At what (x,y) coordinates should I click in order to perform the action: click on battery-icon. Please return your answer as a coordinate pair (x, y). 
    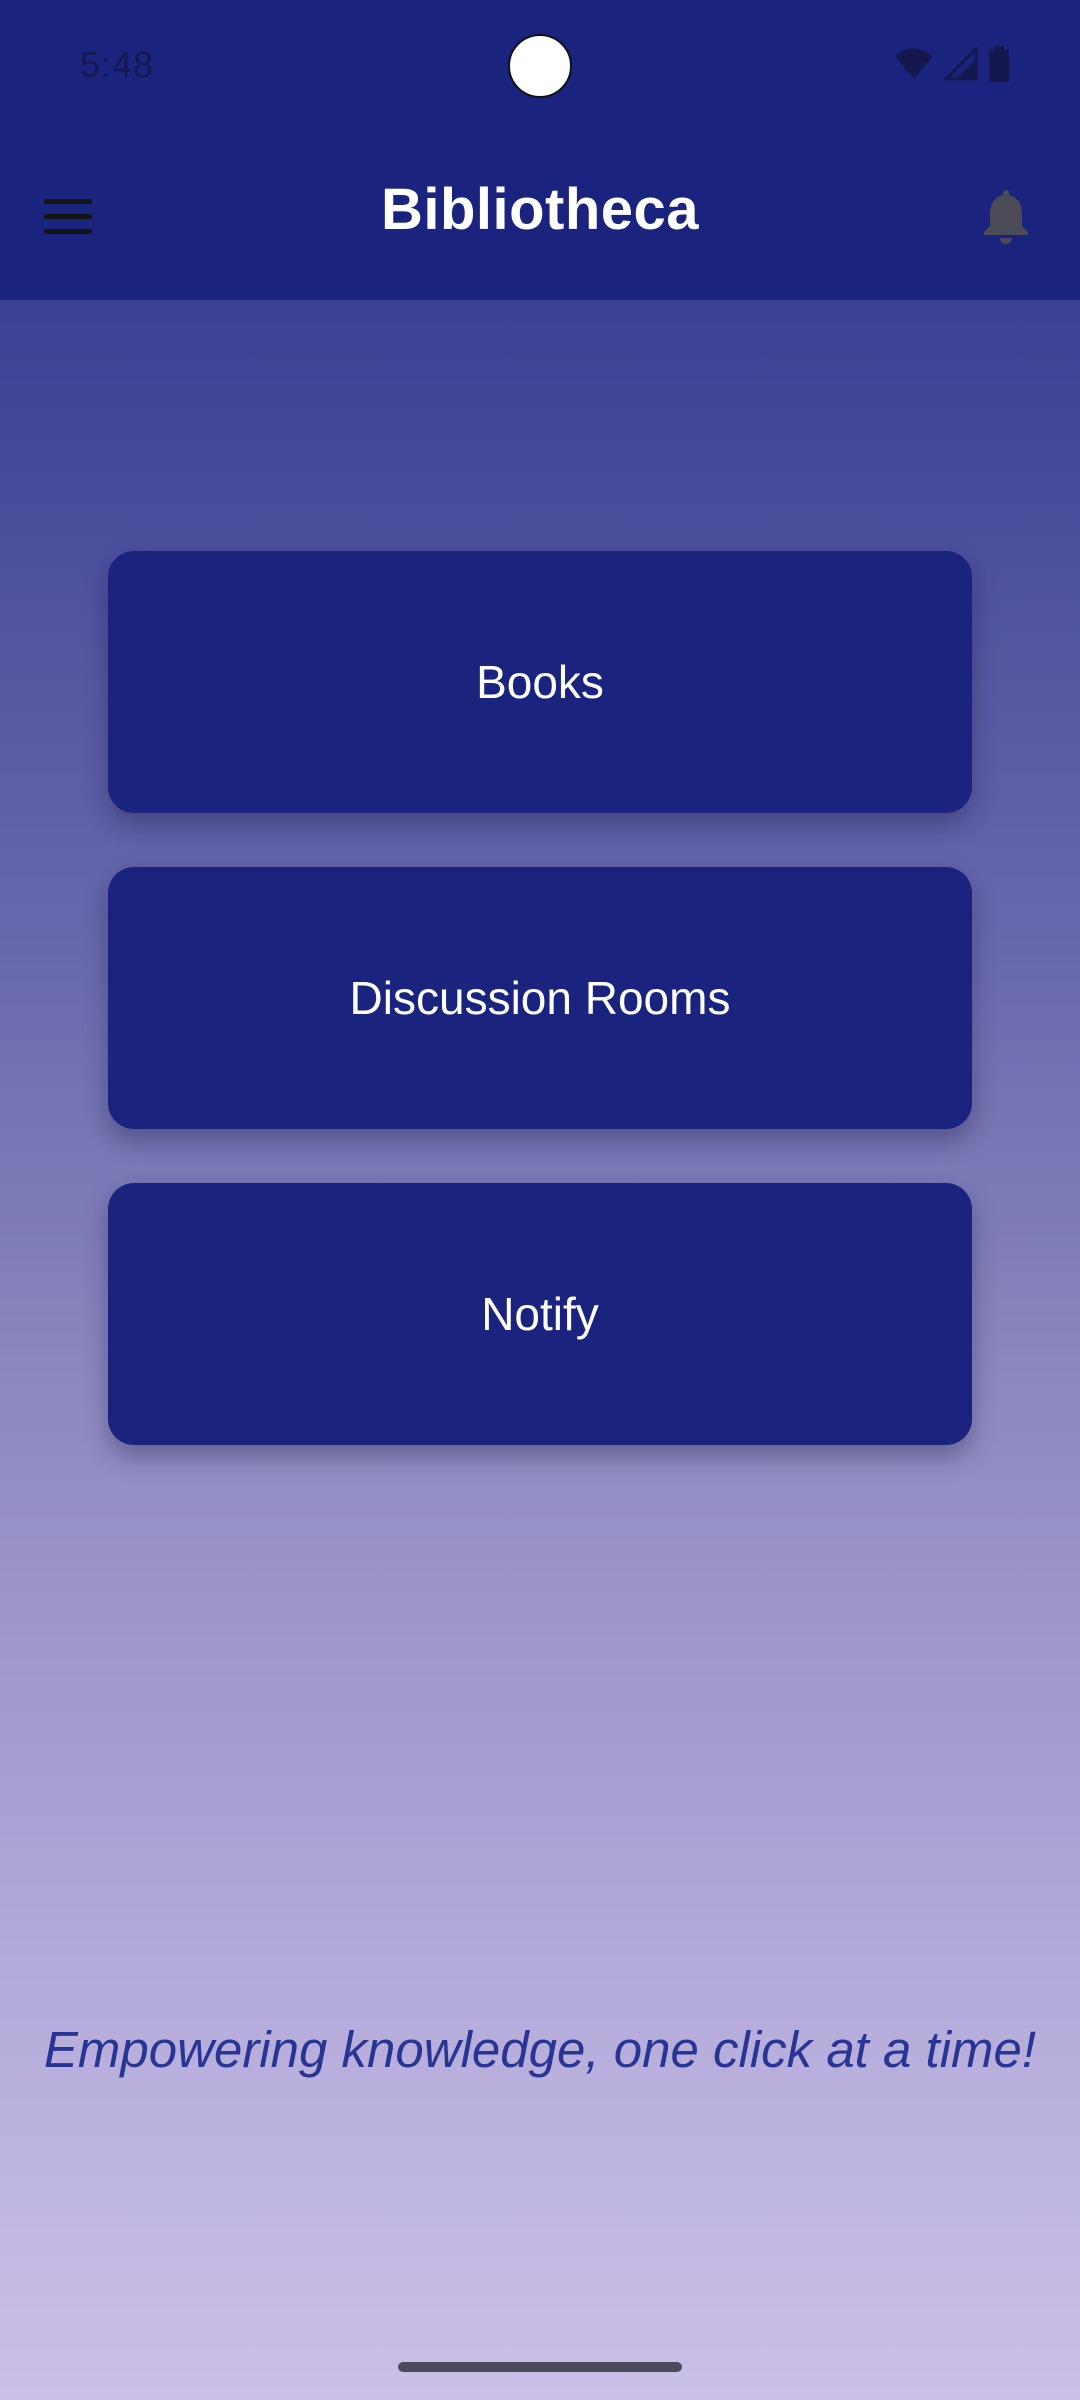
    Looking at the image, I should click on (999, 64).